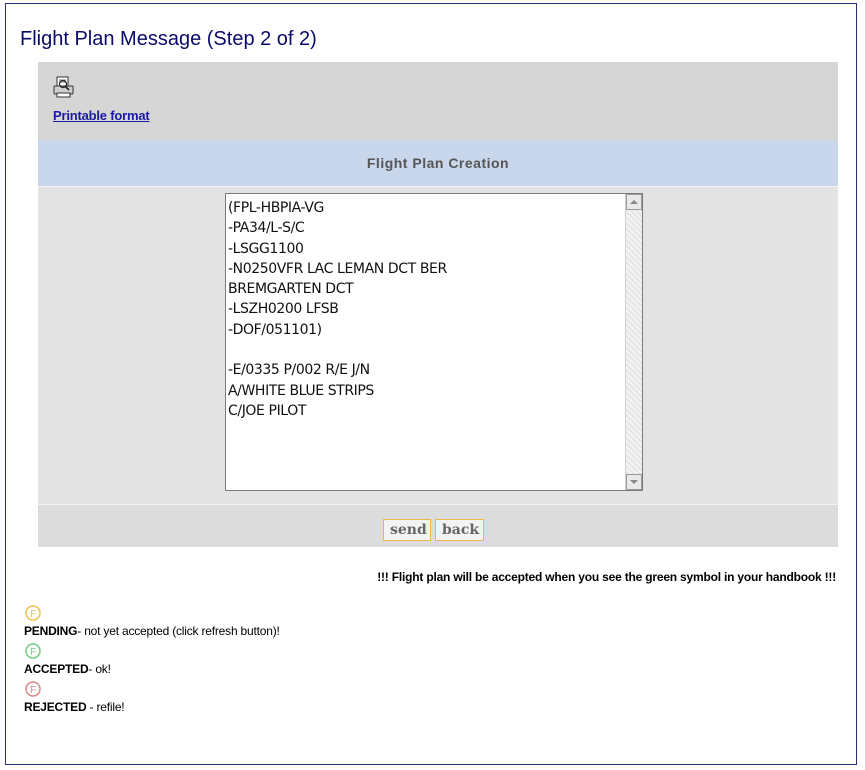  I want to click on rejected-description: - refile!, so click(105, 707).